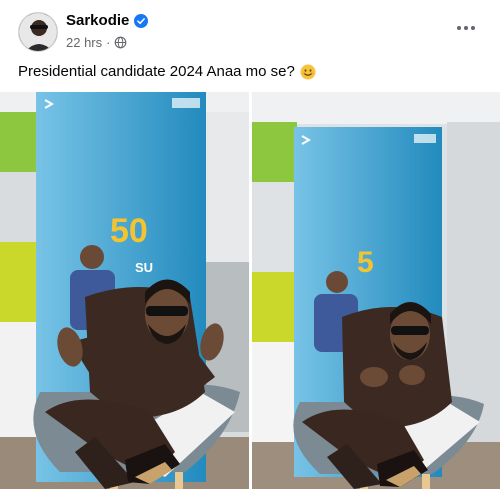 The image size is (500, 489). I want to click on post-time: 22 hrs, so click(84, 42).